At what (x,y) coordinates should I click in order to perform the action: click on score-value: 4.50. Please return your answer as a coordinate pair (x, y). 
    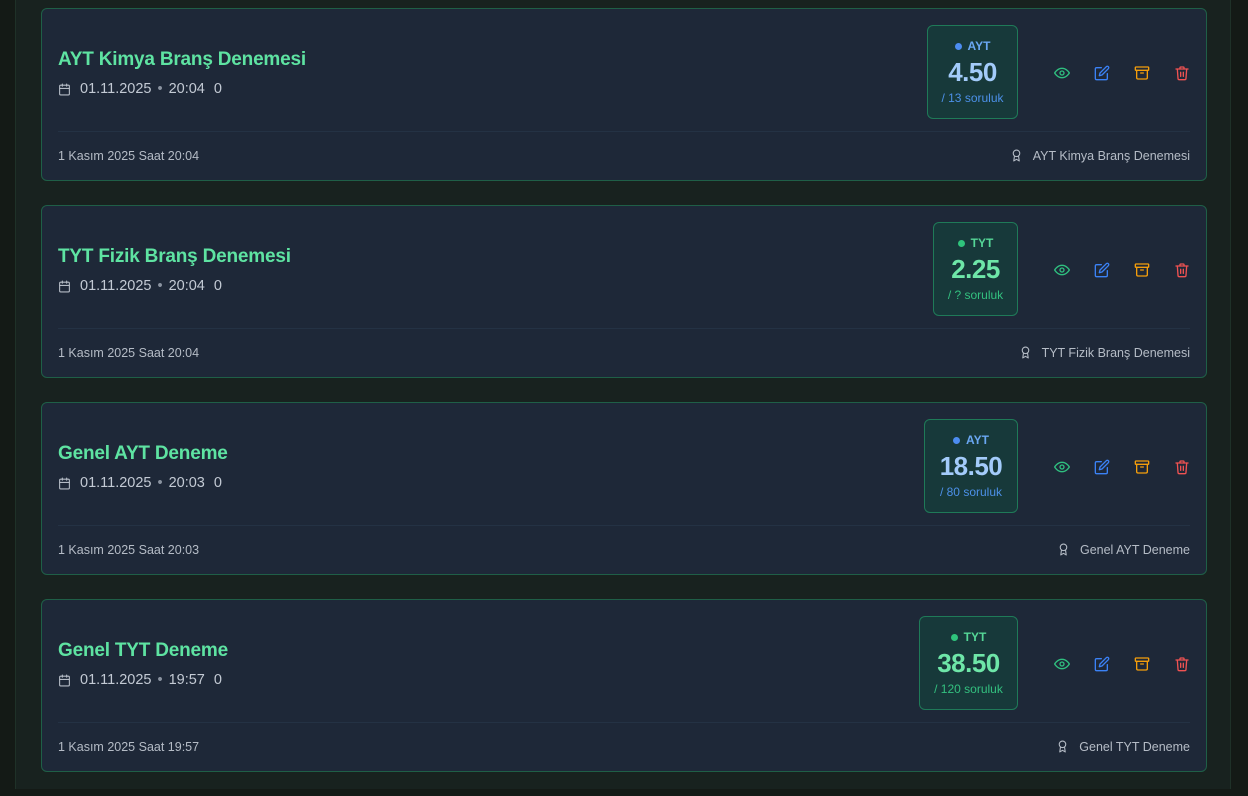
    Looking at the image, I should click on (972, 72).